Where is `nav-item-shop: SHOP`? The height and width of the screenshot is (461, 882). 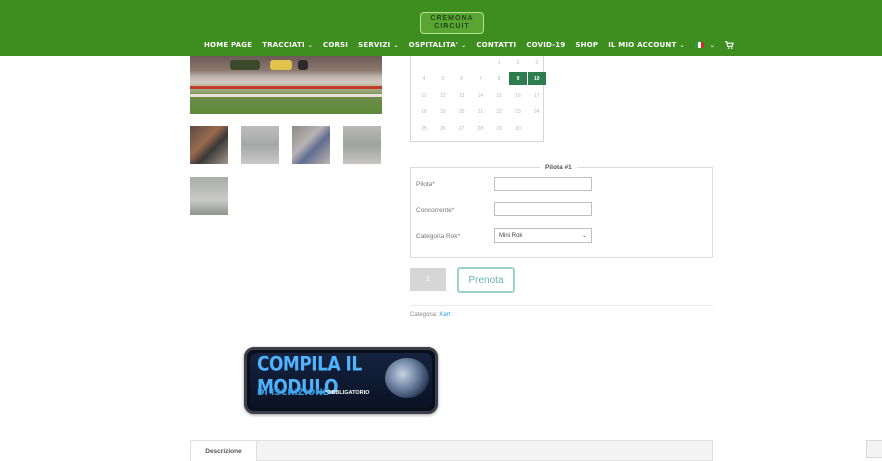 nav-item-shop: SHOP is located at coordinates (586, 45).